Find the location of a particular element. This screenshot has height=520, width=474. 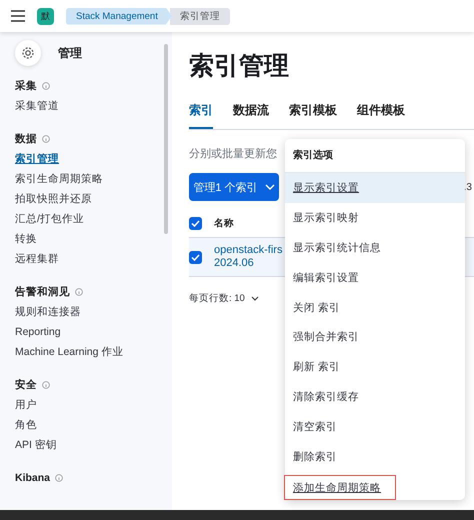

sidebar-link: 索引生命周期策略 is located at coordinates (93, 179).